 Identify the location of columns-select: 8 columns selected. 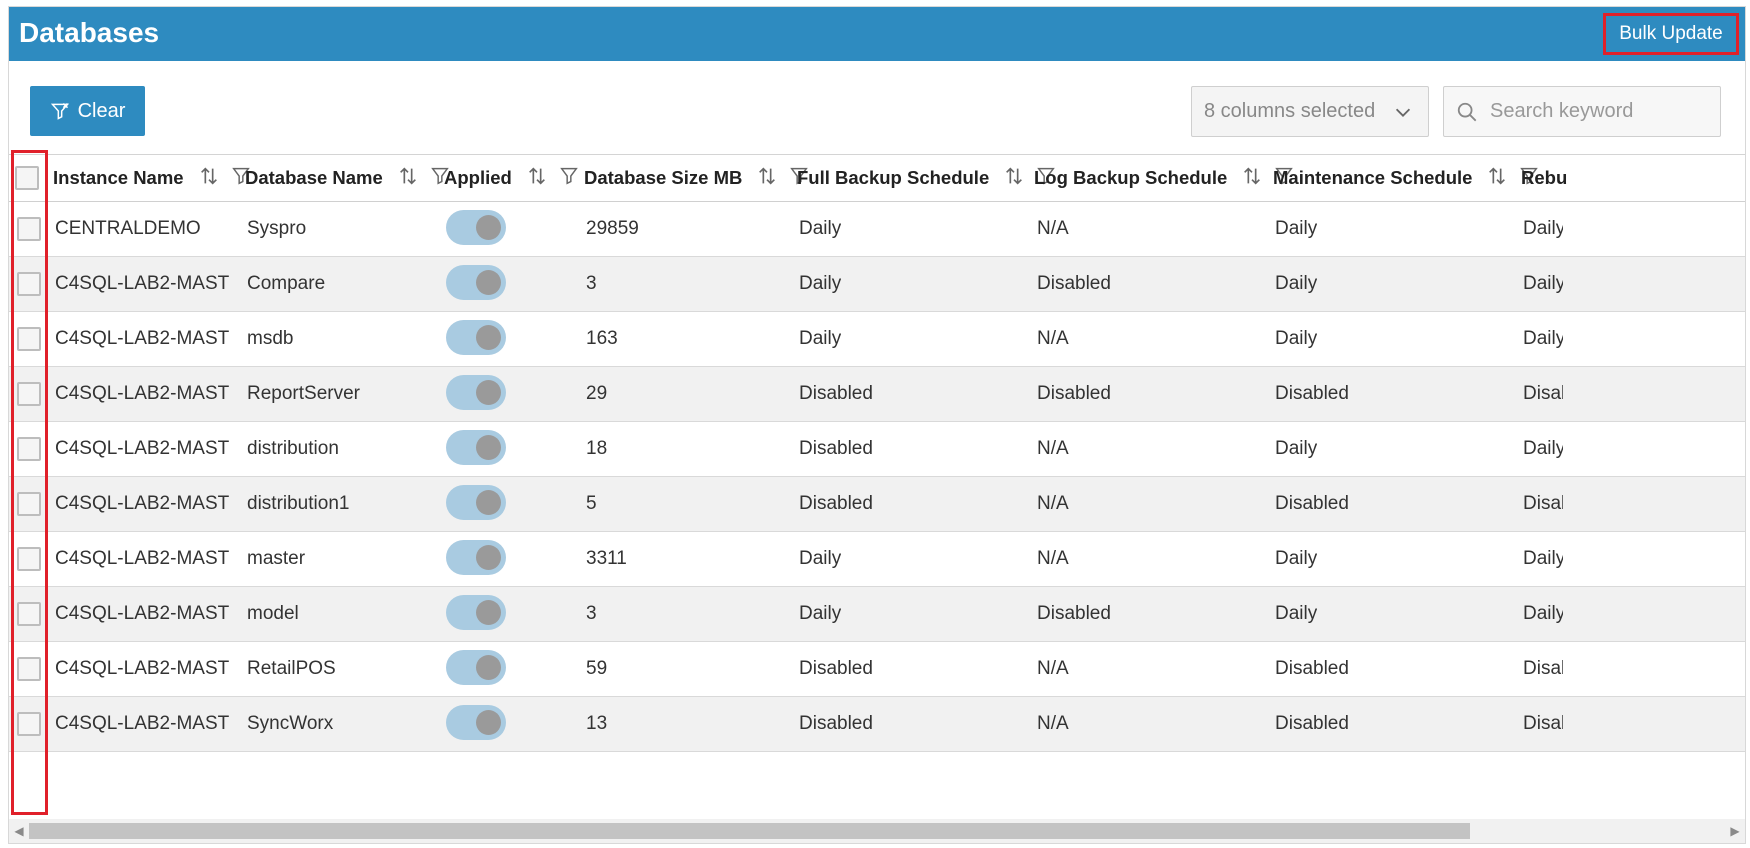
(1310, 111).